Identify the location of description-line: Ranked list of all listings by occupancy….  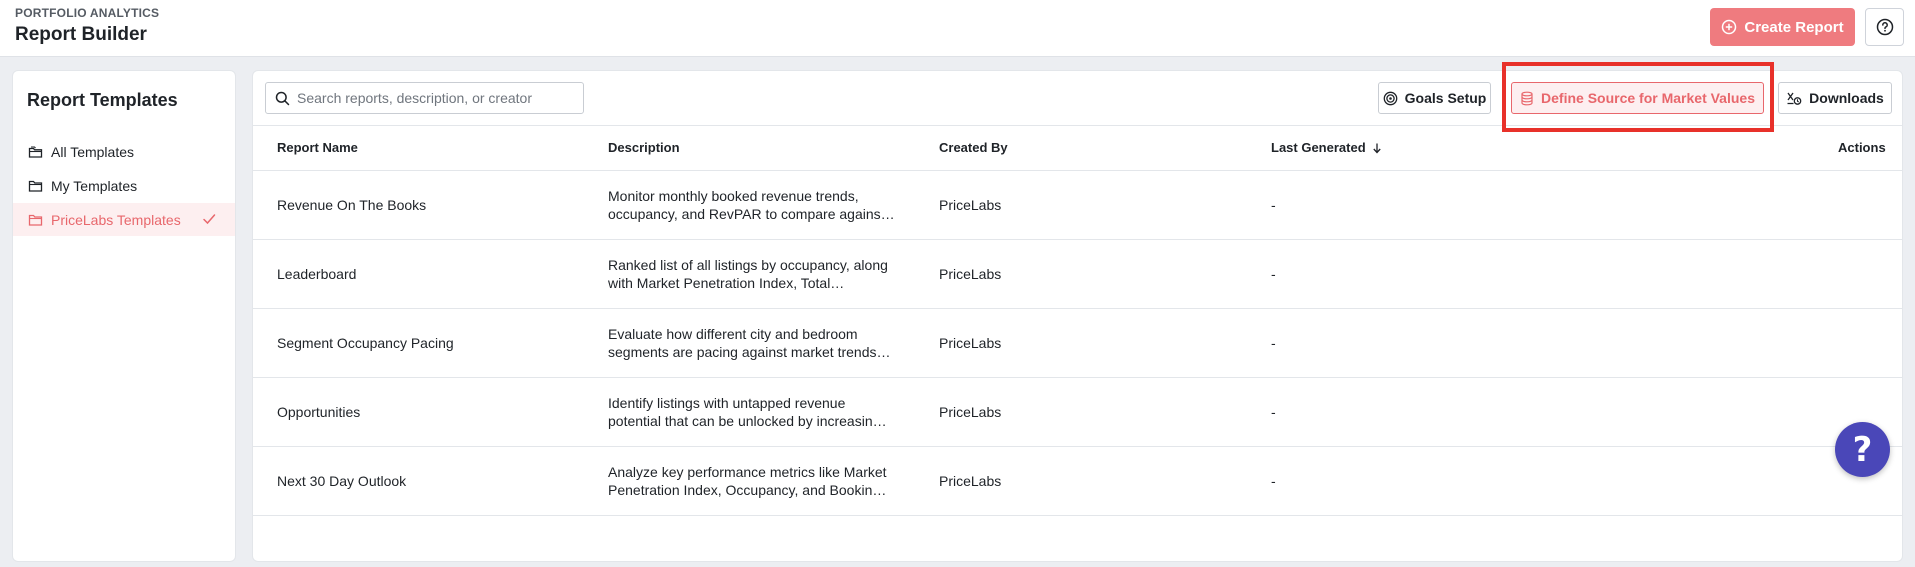
(748, 265).